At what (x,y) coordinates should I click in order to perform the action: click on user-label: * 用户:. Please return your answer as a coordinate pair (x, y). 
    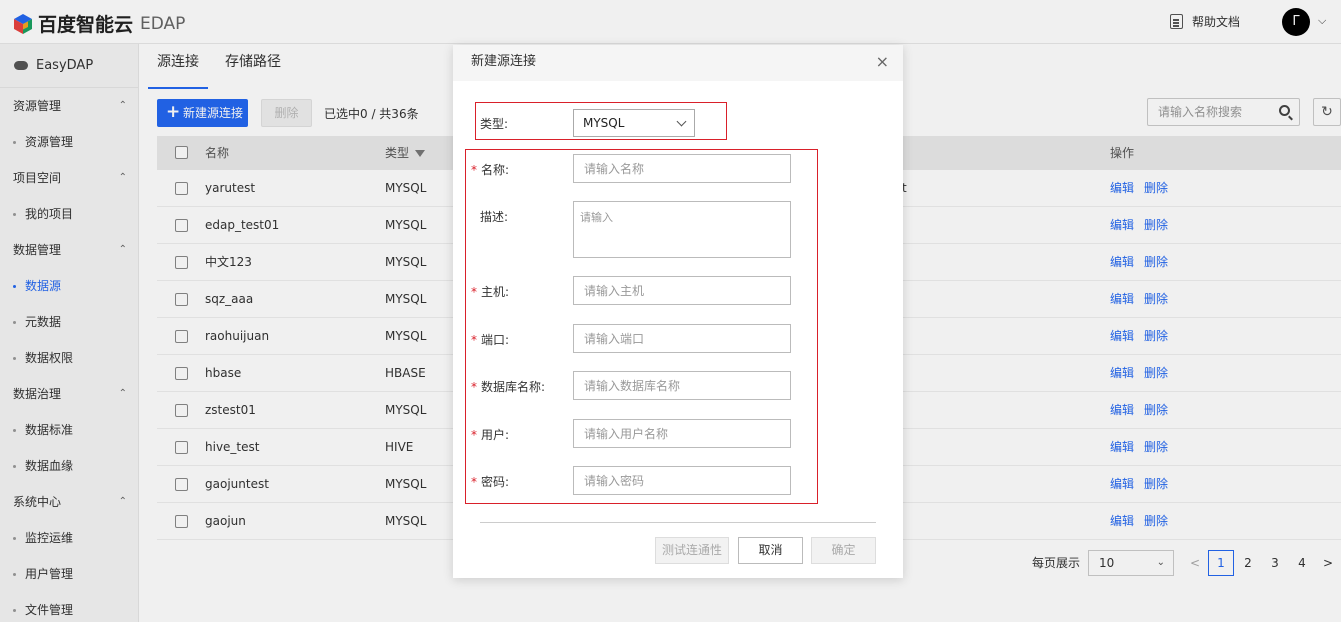
    Looking at the image, I should click on (490, 434).